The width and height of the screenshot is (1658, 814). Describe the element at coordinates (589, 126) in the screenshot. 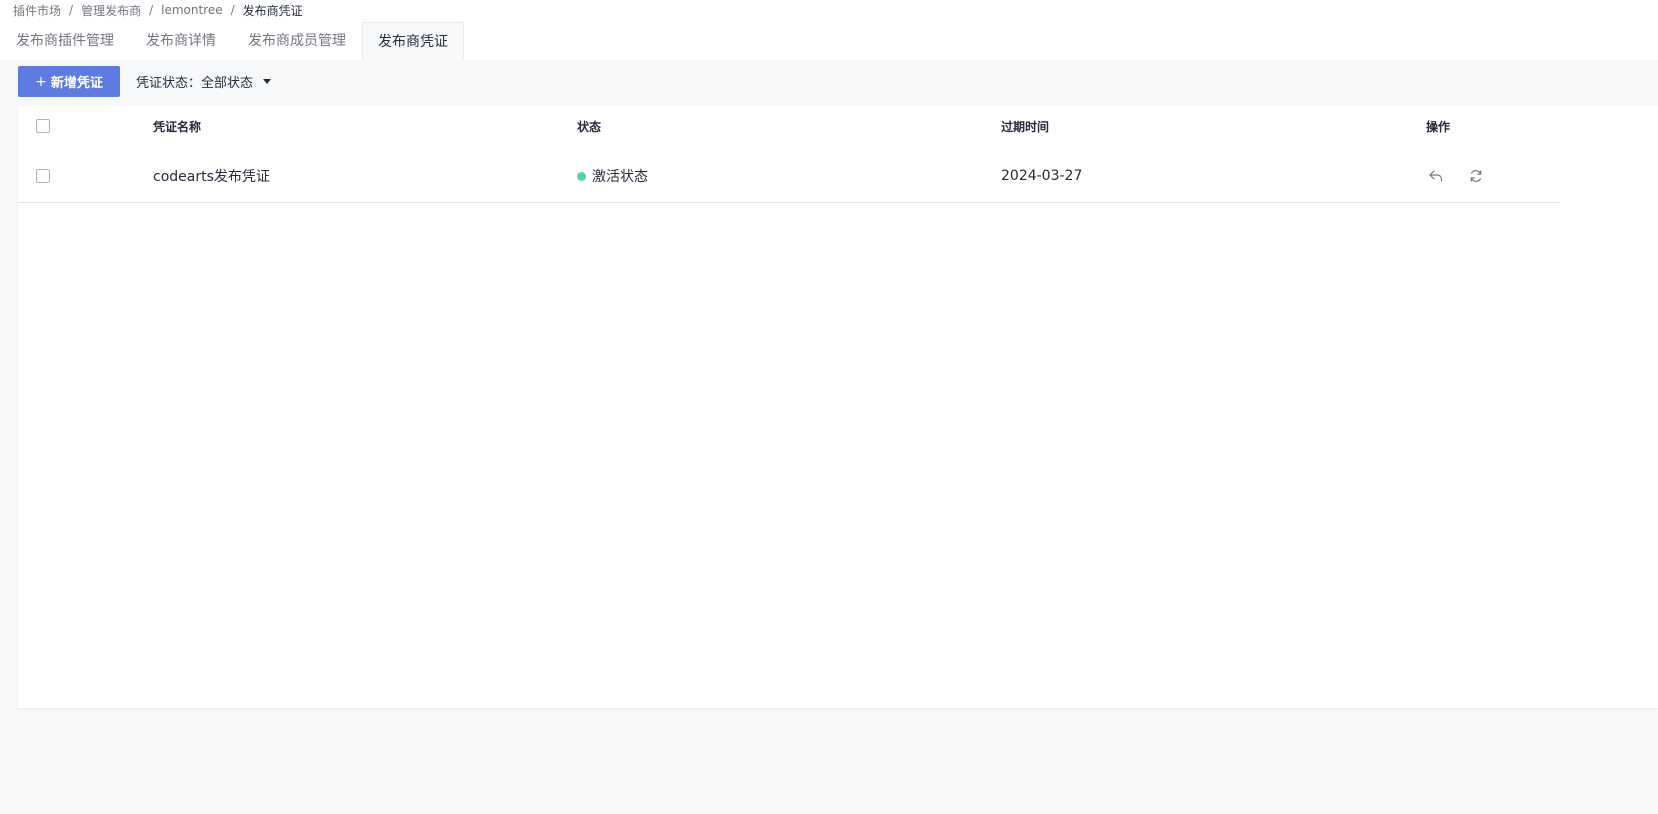

I see `column-header-status: 状态` at that location.